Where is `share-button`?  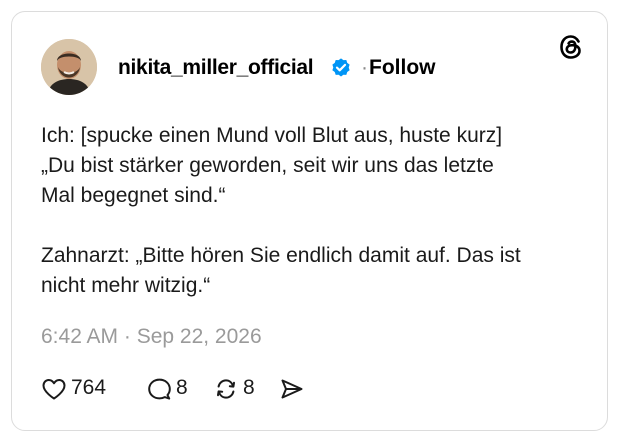
share-button is located at coordinates (293, 389).